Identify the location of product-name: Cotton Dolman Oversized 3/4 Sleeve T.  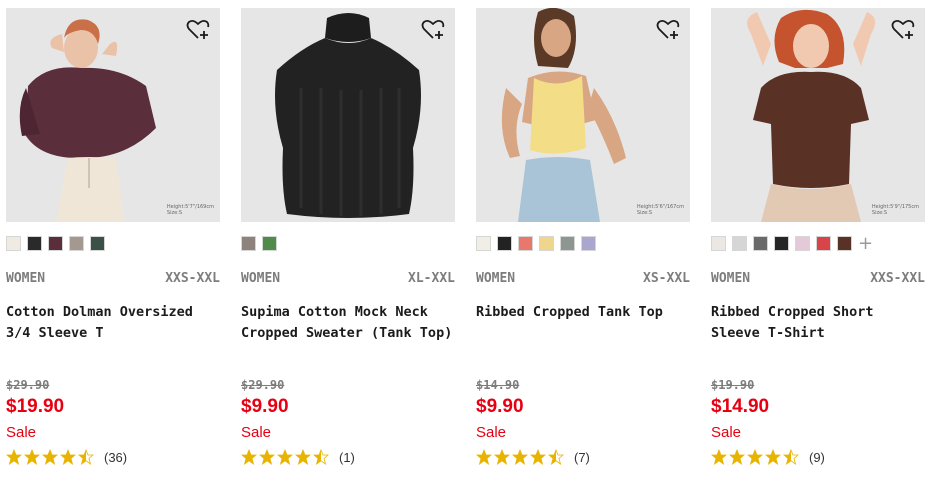
(113, 323).